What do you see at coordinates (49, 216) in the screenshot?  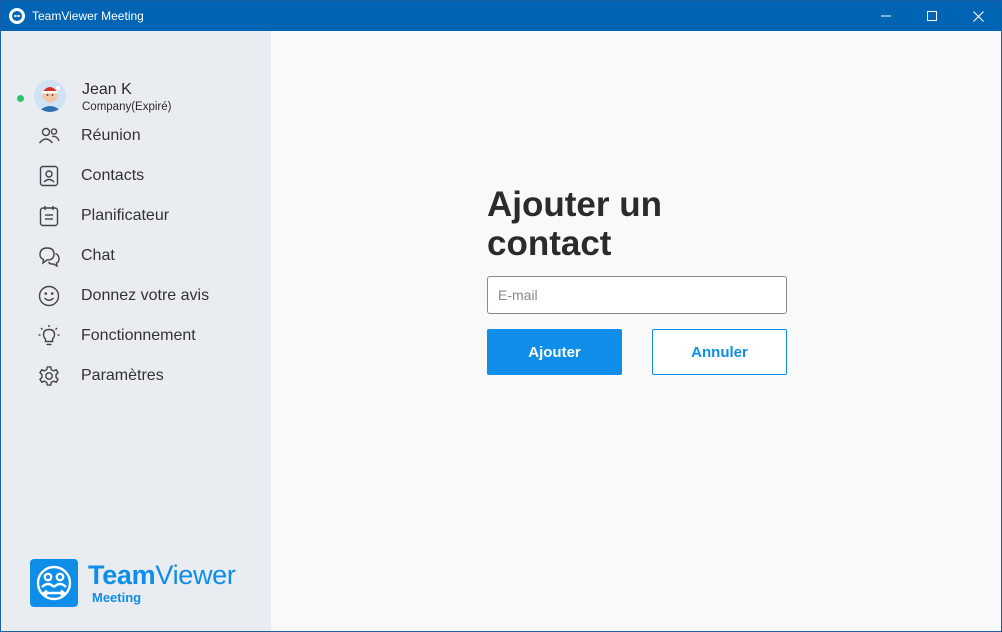 I see `calendar-icon` at bounding box center [49, 216].